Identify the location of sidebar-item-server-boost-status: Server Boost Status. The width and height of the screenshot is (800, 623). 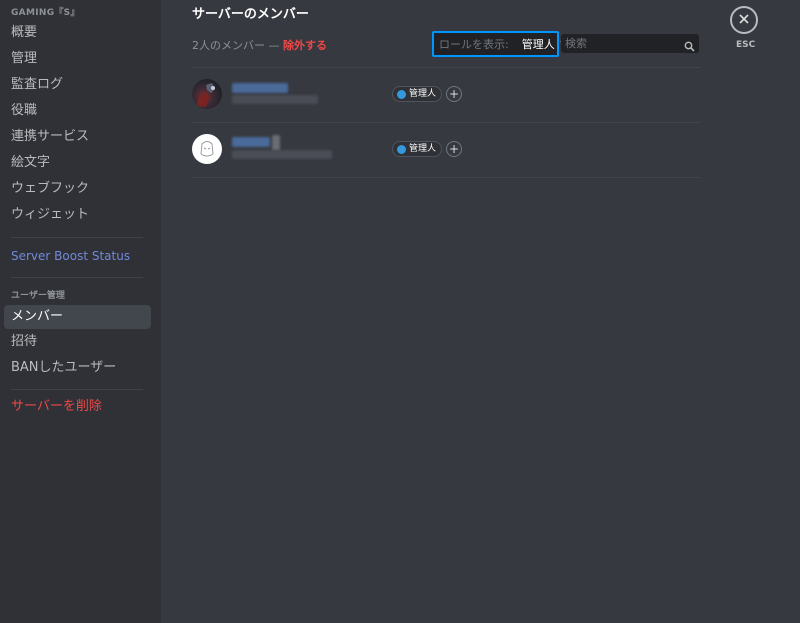
(77, 256).